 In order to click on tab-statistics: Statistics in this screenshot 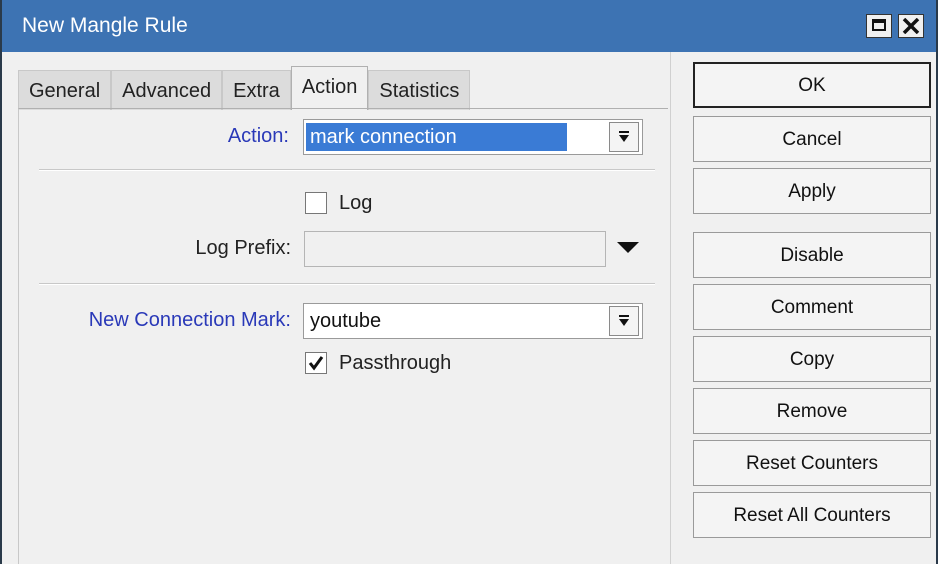, I will do `click(419, 90)`.